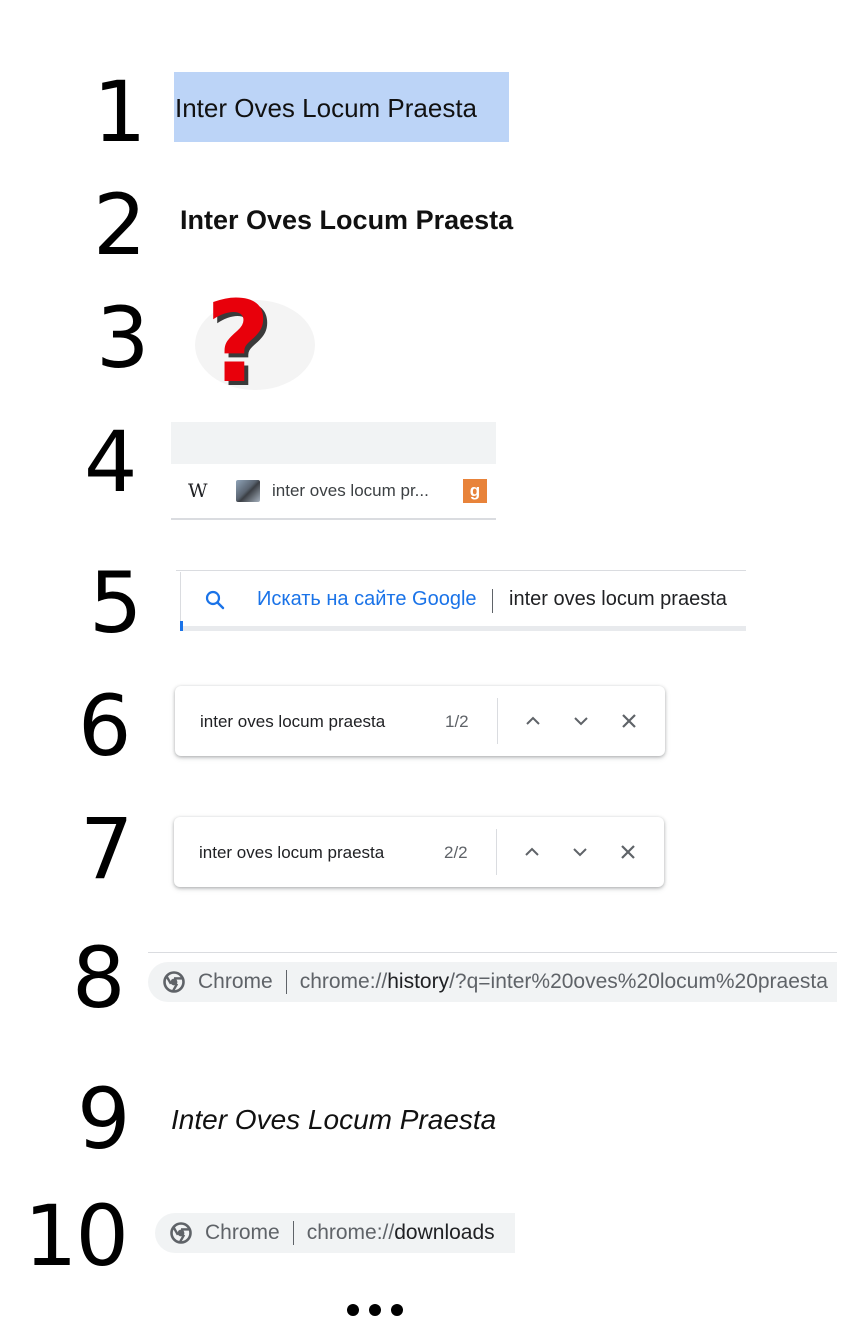 The height and width of the screenshot is (1330, 849). What do you see at coordinates (122, 338) in the screenshot?
I see `step-number-3: 3` at bounding box center [122, 338].